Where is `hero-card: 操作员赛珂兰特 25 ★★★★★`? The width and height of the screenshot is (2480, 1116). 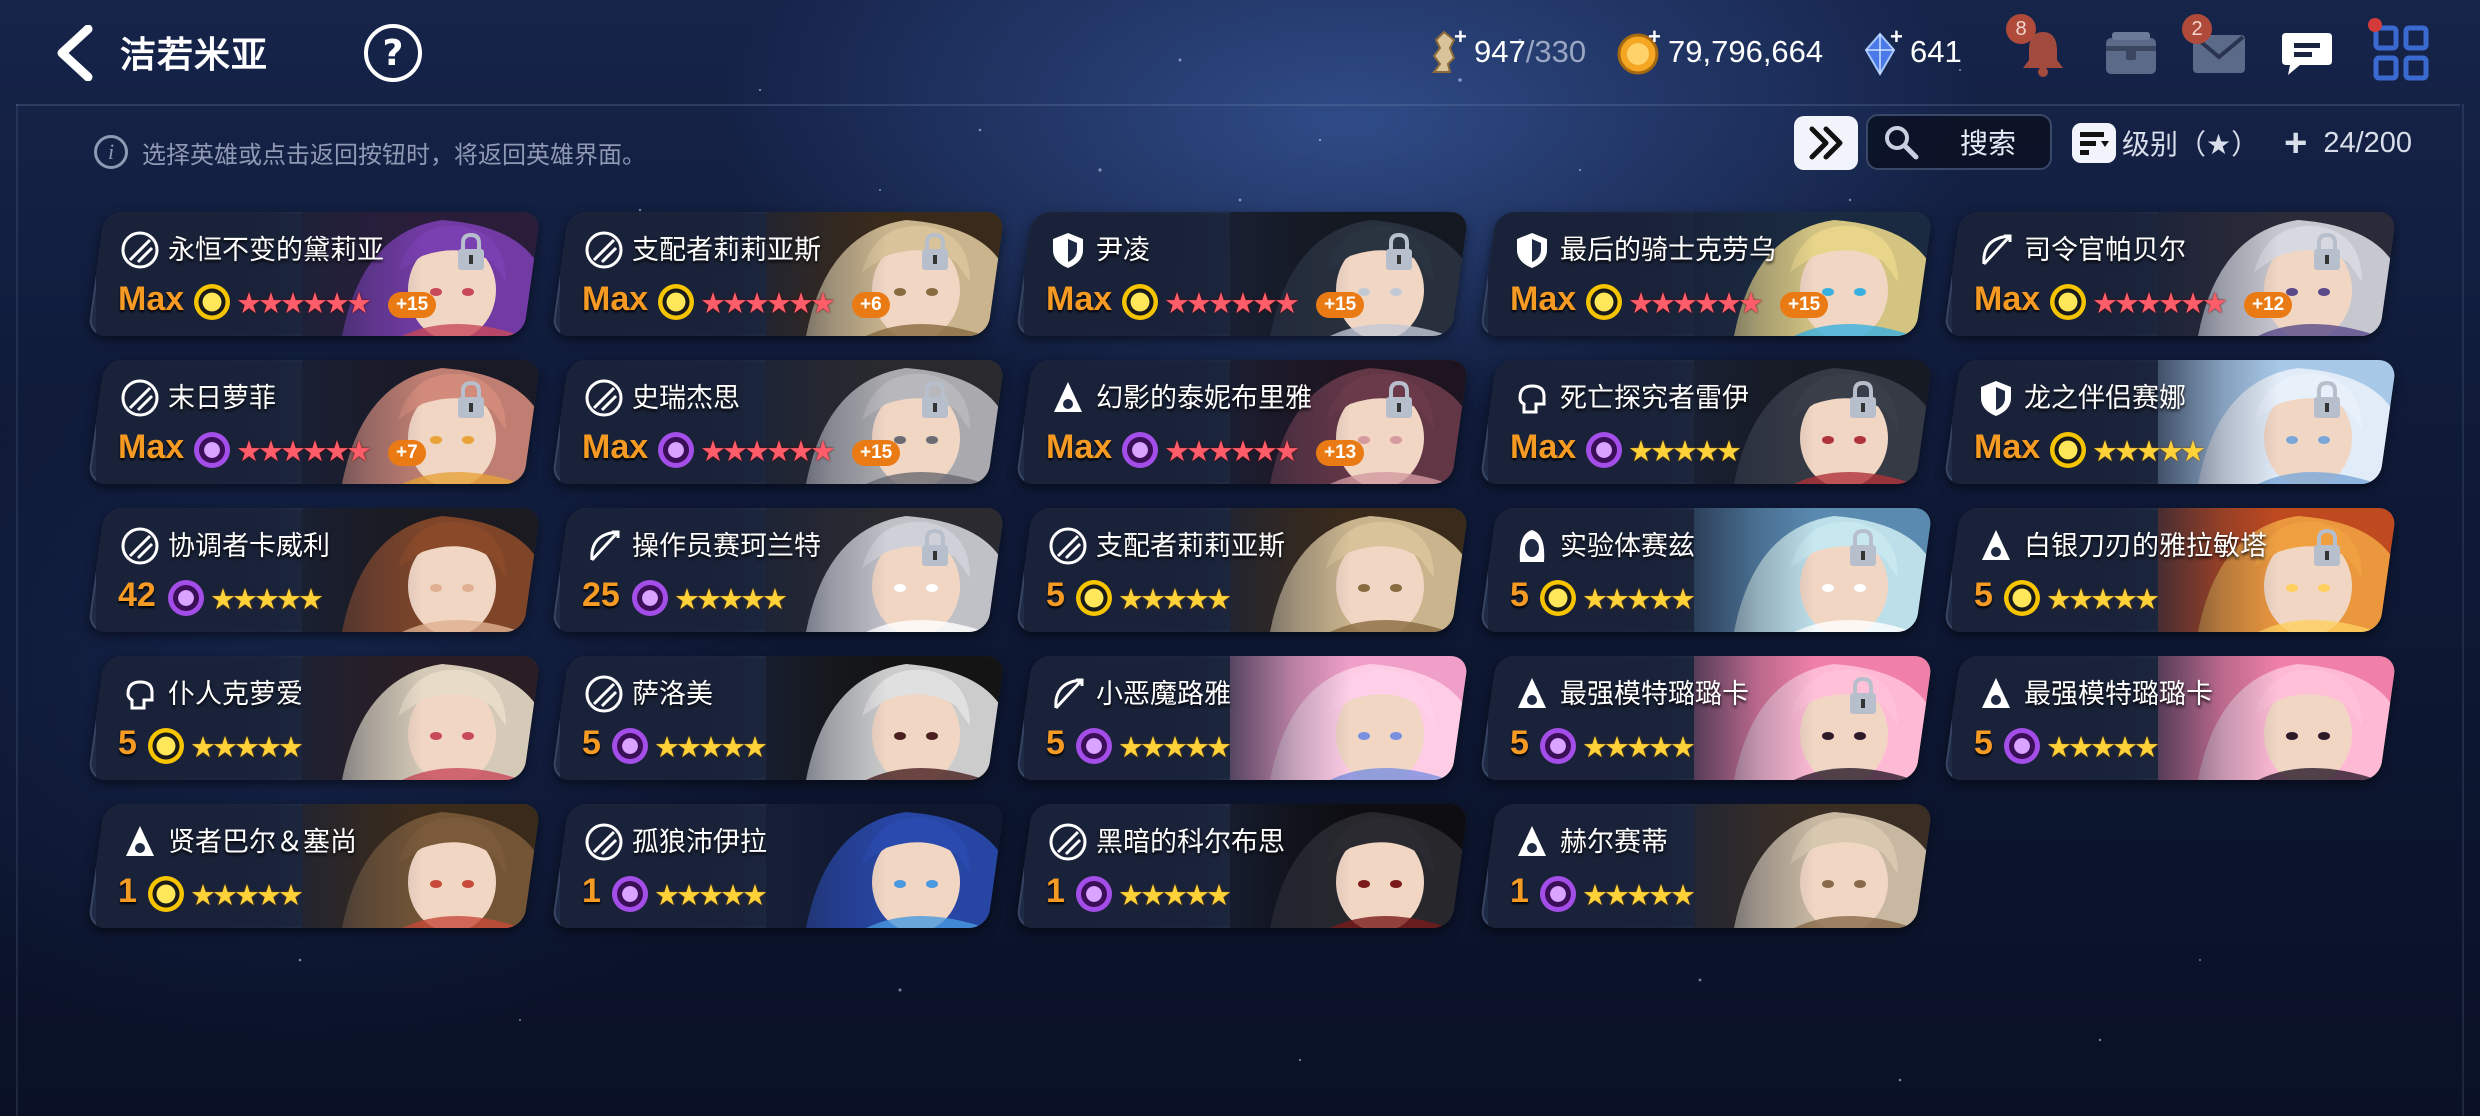 hero-card: 操作员赛珂兰特 25 ★★★★★ is located at coordinates (778, 570).